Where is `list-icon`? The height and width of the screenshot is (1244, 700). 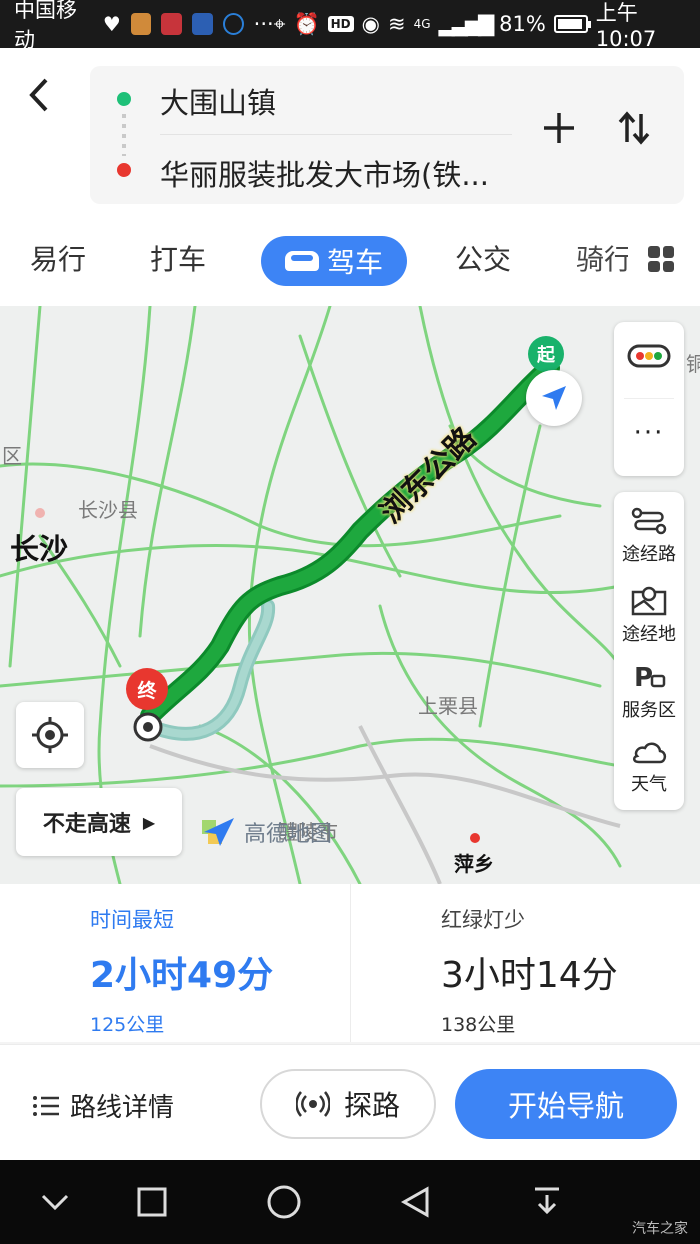
list-icon is located at coordinates (46, 1105).